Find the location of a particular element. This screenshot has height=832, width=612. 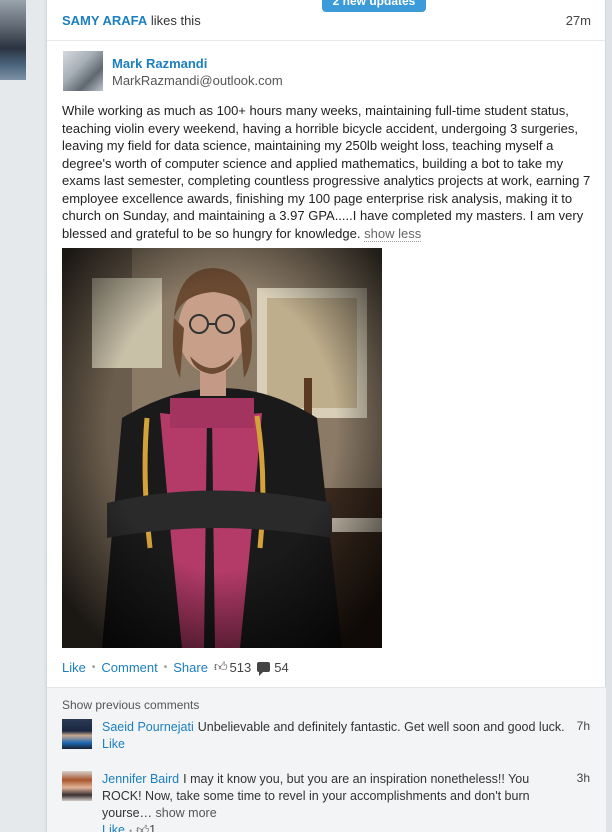

activity-header: SAMY ARAFA likes this is located at coordinates (131, 20).